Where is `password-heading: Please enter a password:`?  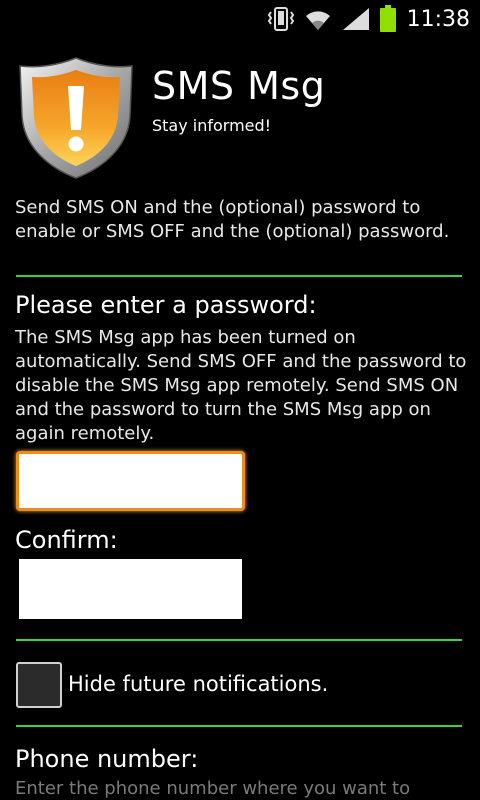 password-heading: Please enter a password: is located at coordinates (166, 305).